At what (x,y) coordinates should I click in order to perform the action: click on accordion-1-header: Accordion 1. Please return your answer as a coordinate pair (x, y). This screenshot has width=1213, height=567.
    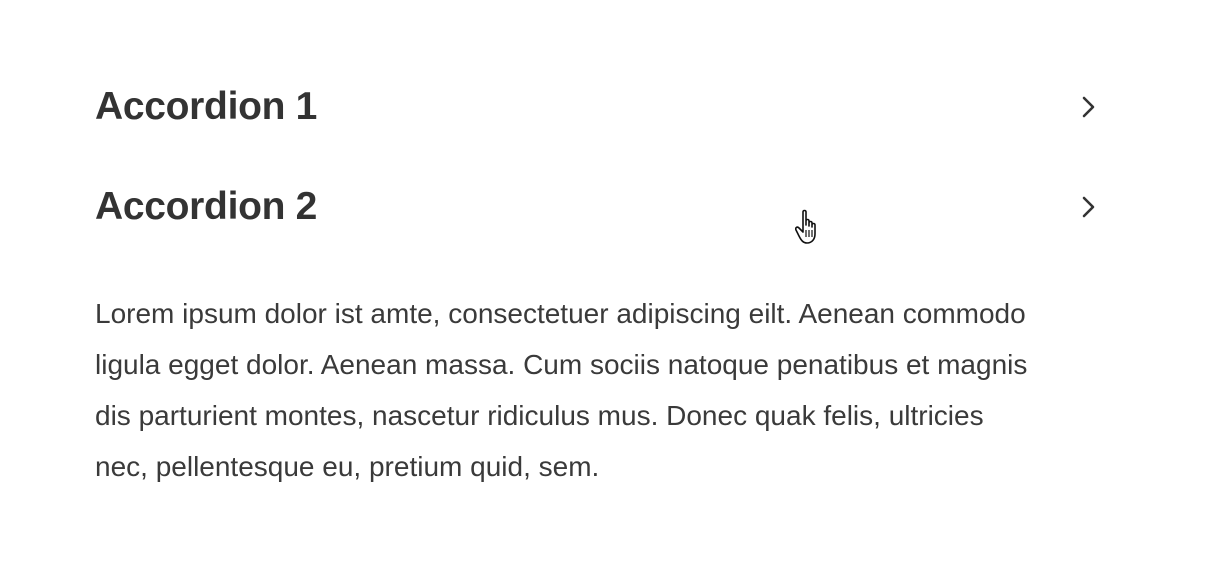
    Looking at the image, I should click on (600, 107).